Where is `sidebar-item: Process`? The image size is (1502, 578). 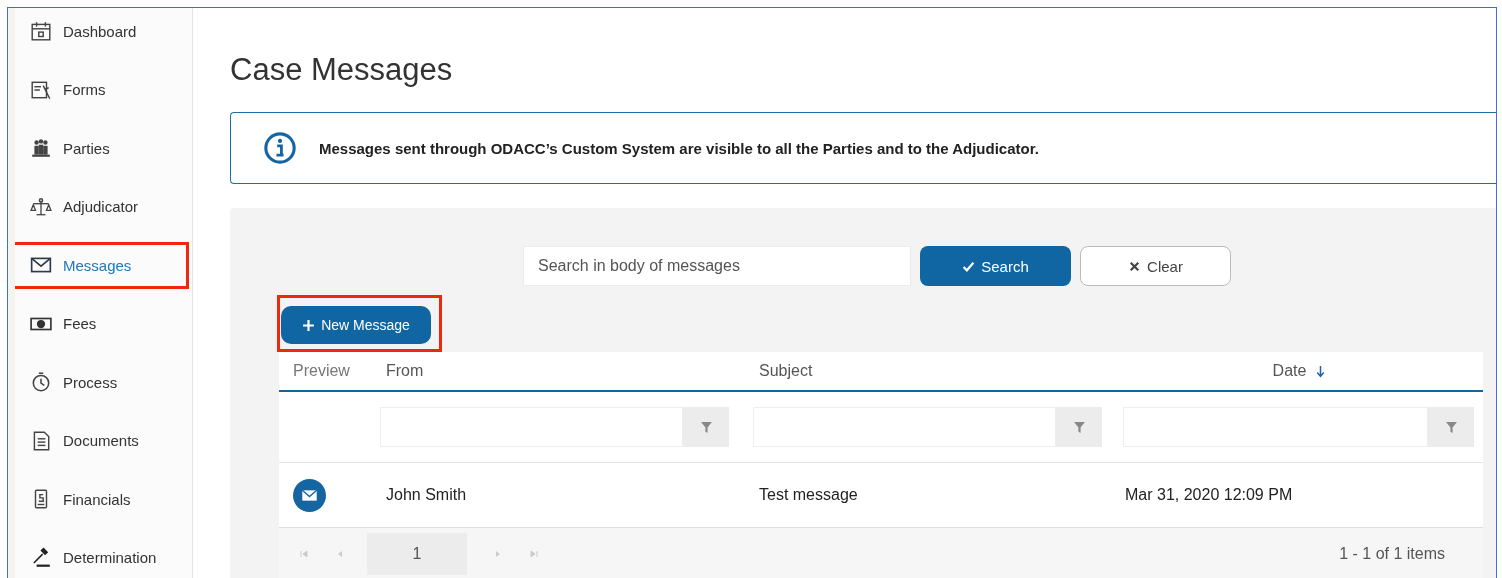 sidebar-item: Process is located at coordinates (102, 382).